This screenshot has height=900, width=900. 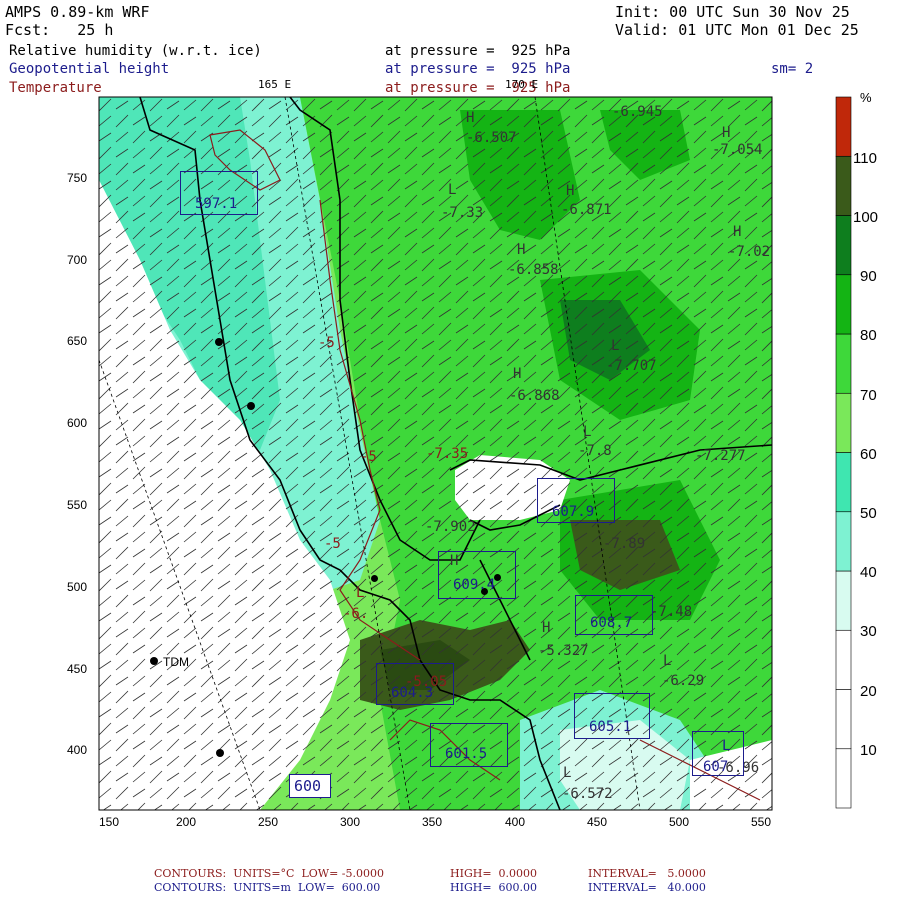 What do you see at coordinates (469, 745) in the screenshot?
I see `height-box: 601.5` at bounding box center [469, 745].